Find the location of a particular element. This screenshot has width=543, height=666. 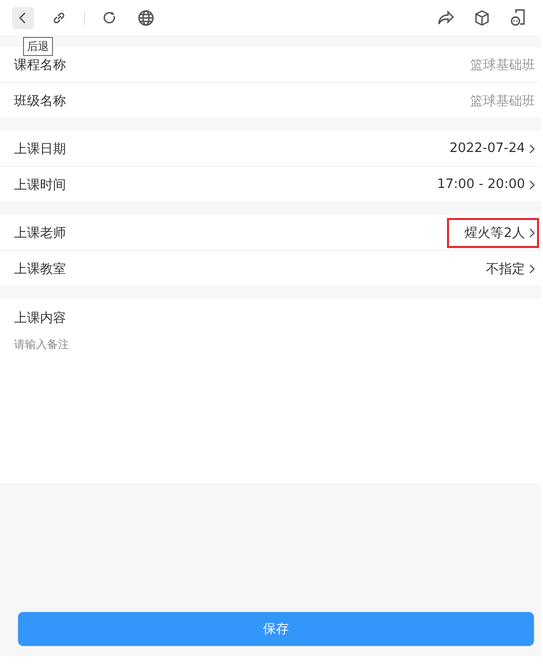

row-value: 煋火等2人 is located at coordinates (494, 233).